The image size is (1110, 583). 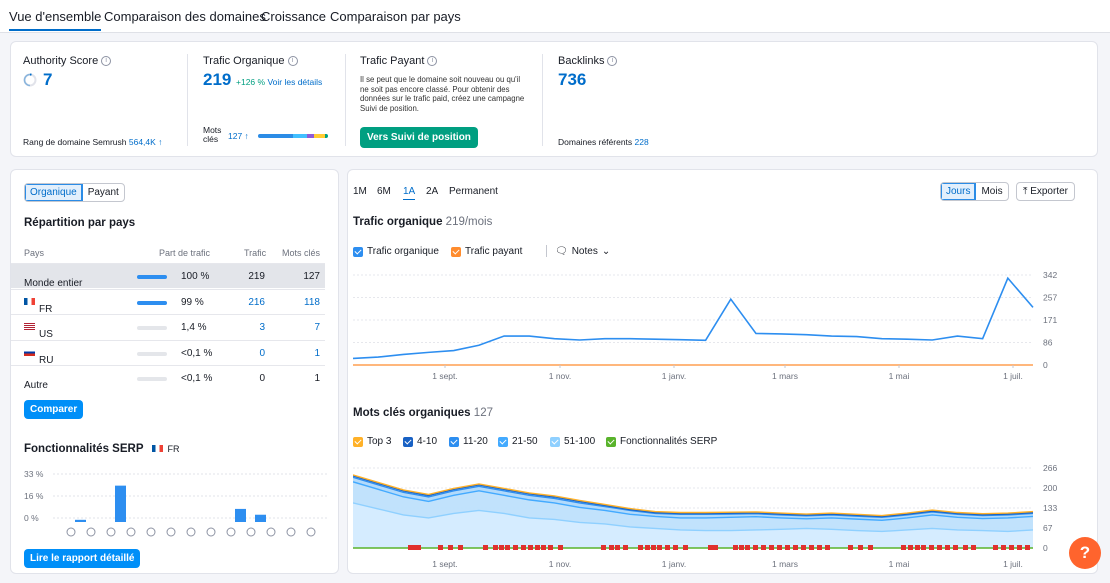 What do you see at coordinates (262, 327) in the screenshot?
I see `traffic-value: 3` at bounding box center [262, 327].